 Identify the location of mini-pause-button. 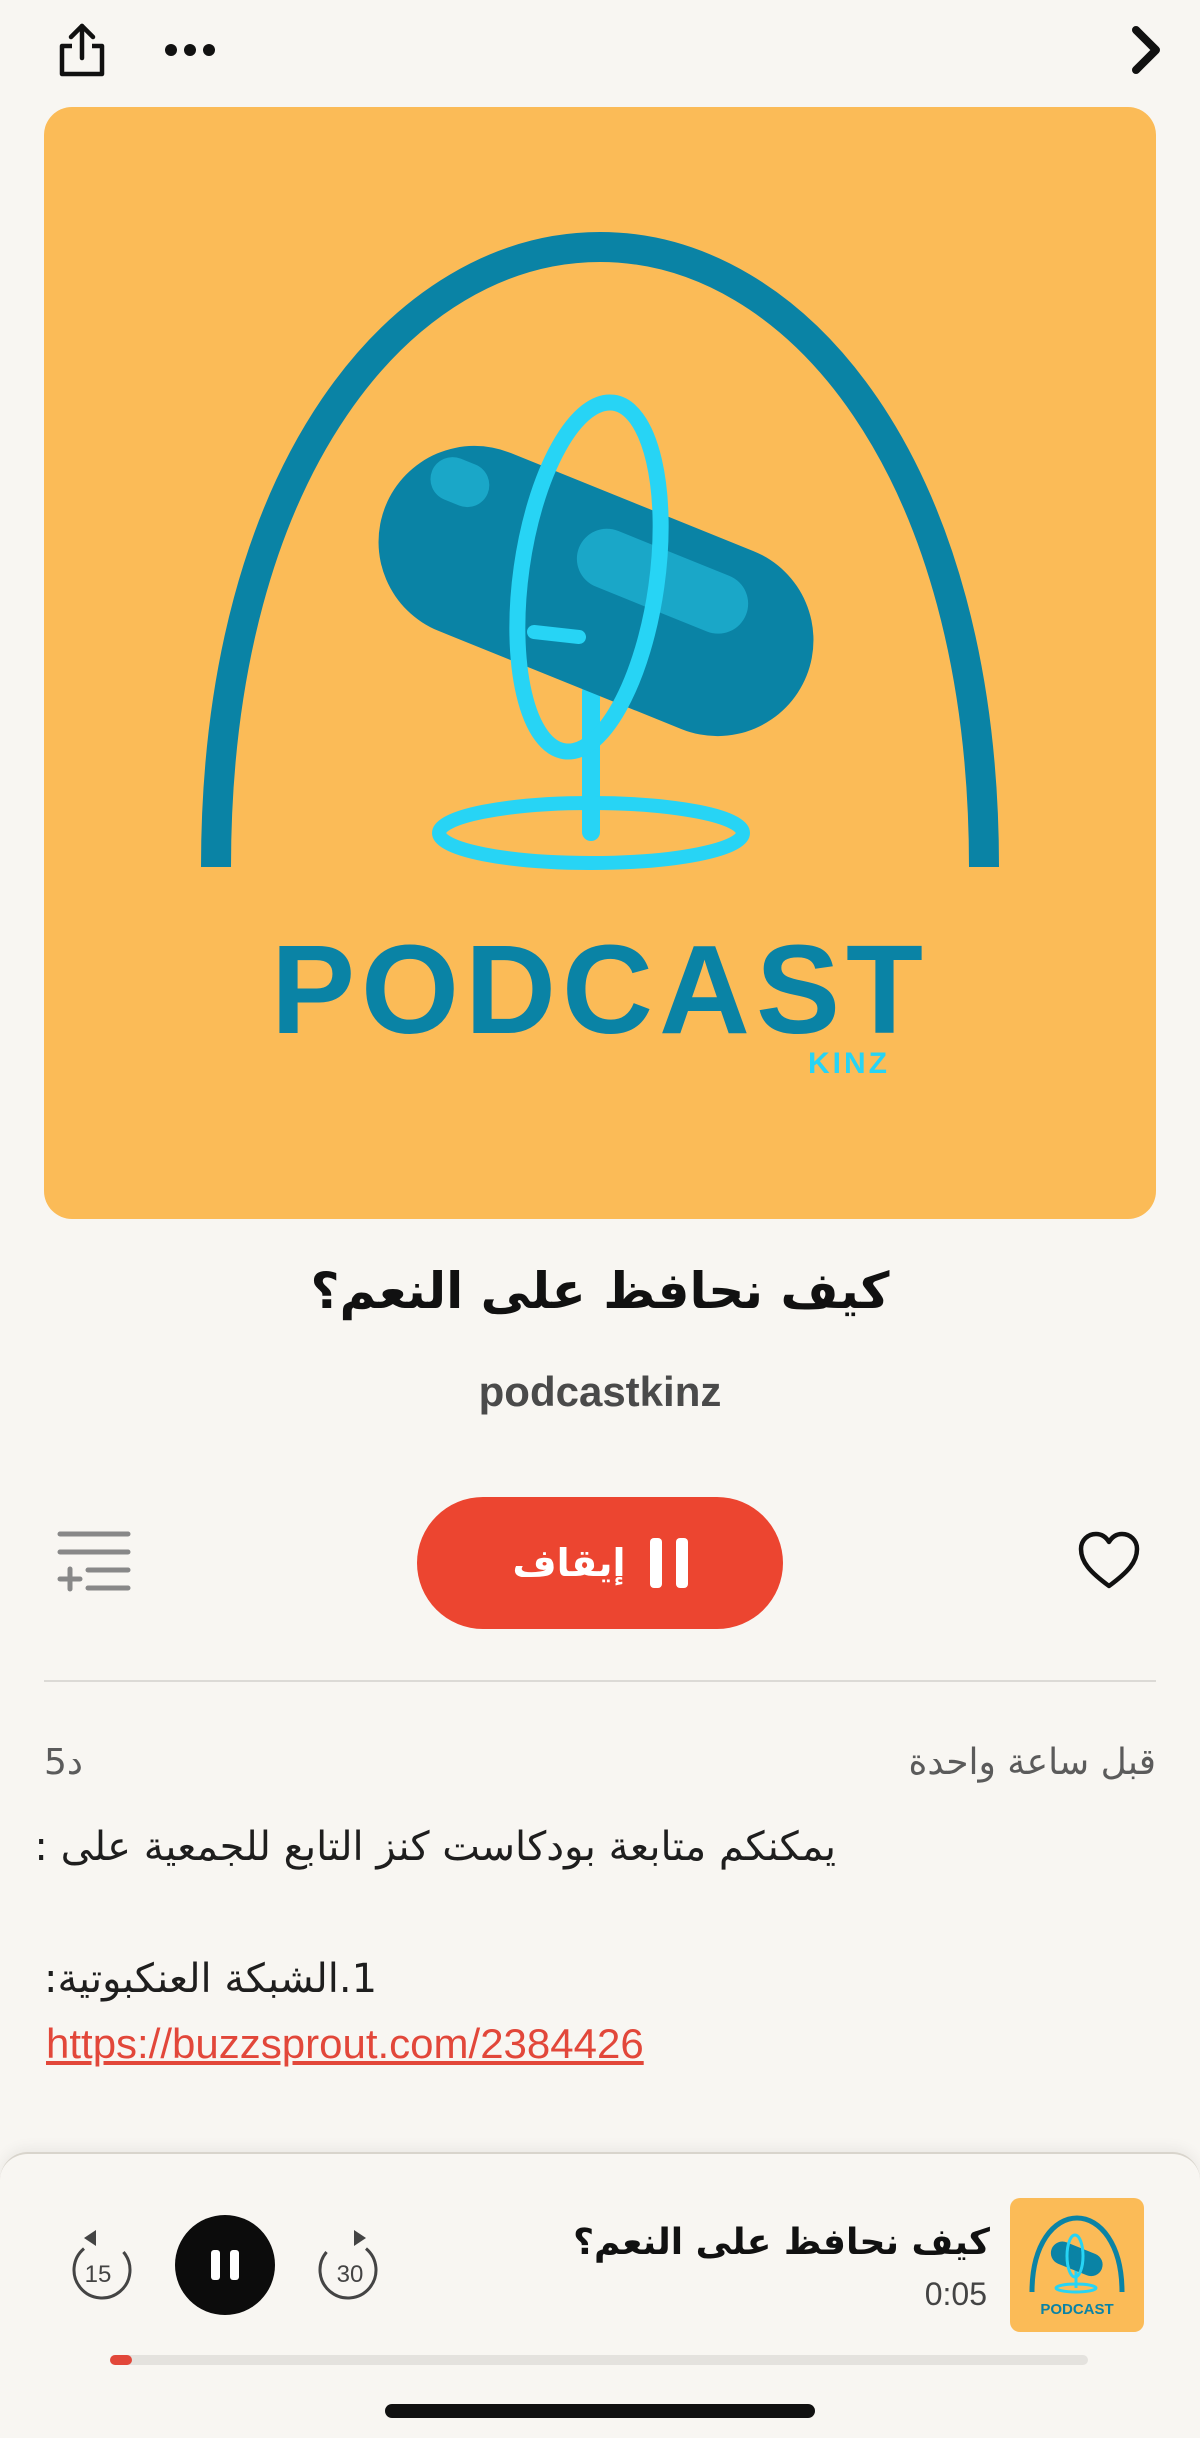
(225, 2265).